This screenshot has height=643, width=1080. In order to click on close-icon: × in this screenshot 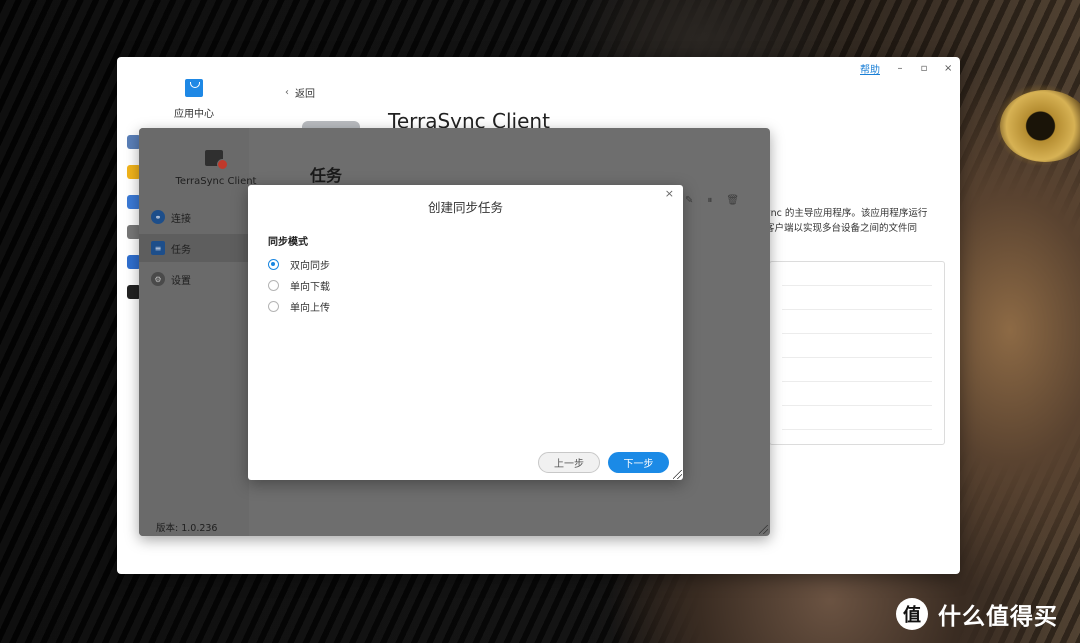, I will do `click(669, 193)`.